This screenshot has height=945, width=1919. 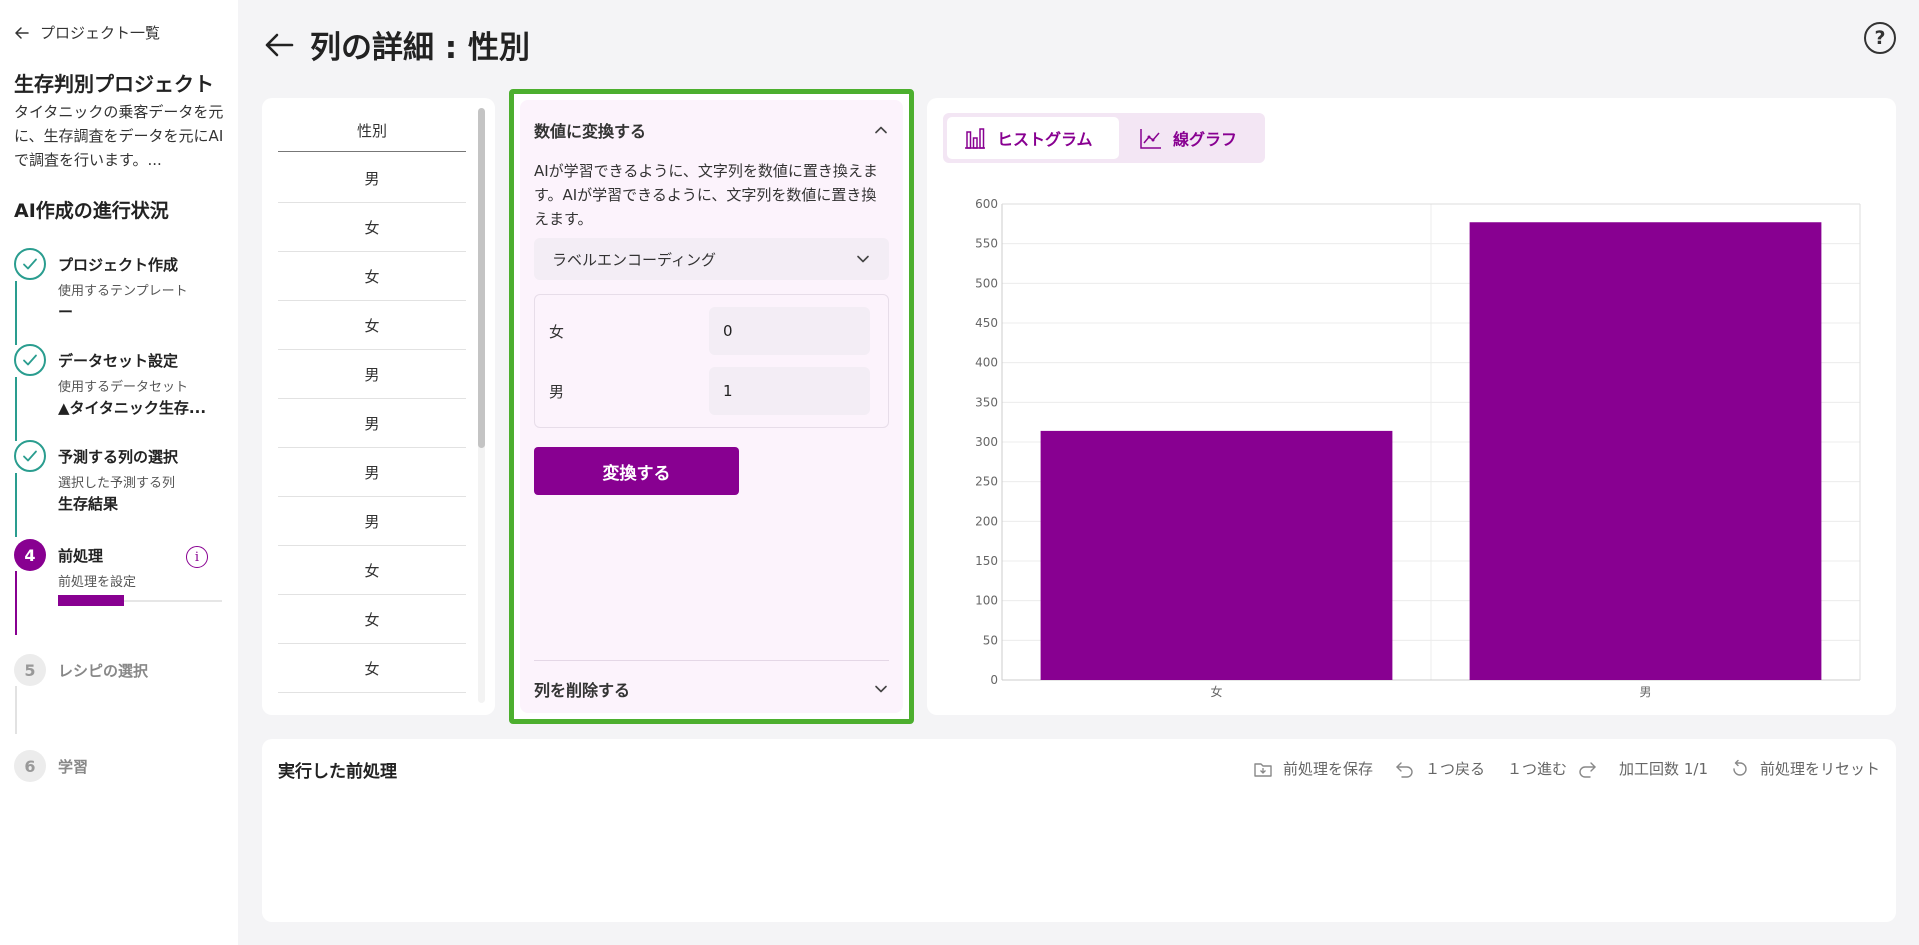 I want to click on convert-section-title: 数値に変換する, so click(x=590, y=131).